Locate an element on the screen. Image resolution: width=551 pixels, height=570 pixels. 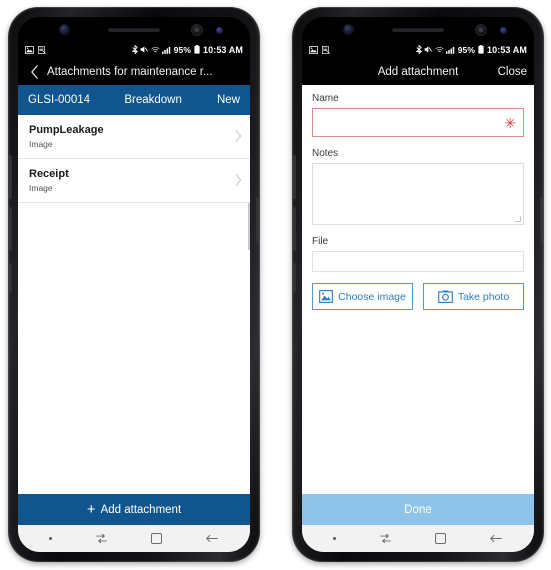
record-header: GLSI-00014 Breakdown New is located at coordinates (134, 100).